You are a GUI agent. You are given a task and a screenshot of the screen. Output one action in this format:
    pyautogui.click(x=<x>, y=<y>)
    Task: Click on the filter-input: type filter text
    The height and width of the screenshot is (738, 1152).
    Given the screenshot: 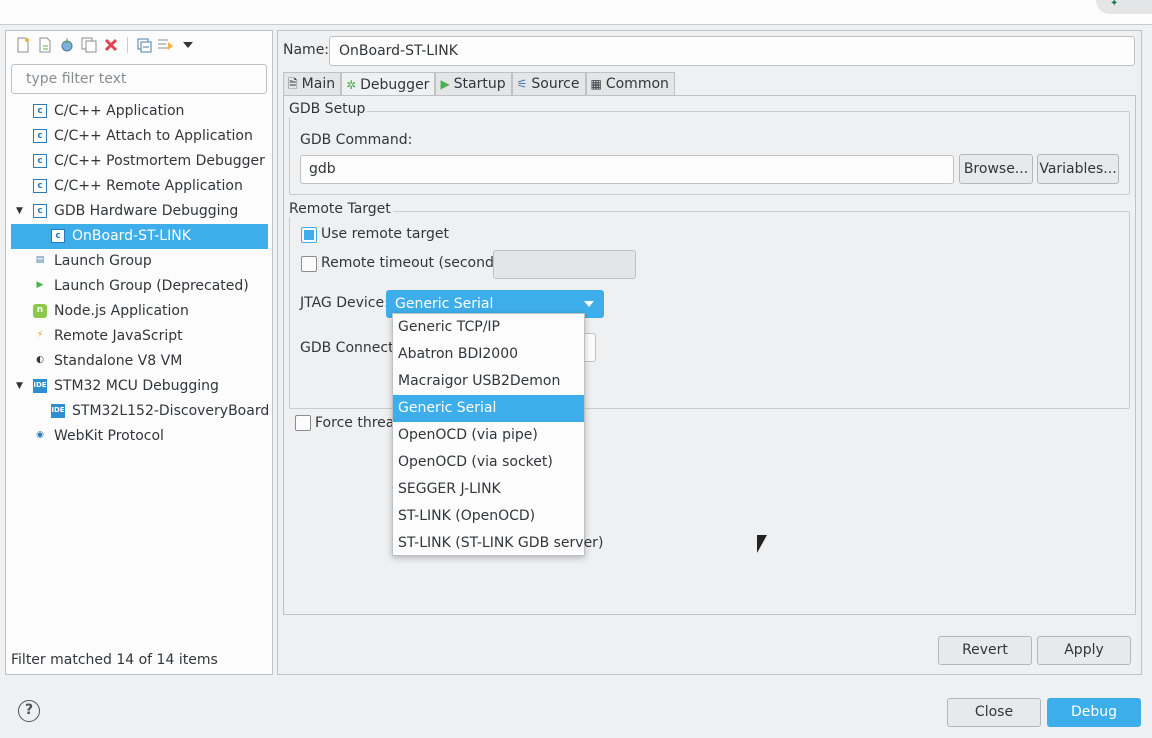 What is the action you would take?
    pyautogui.click(x=139, y=79)
    